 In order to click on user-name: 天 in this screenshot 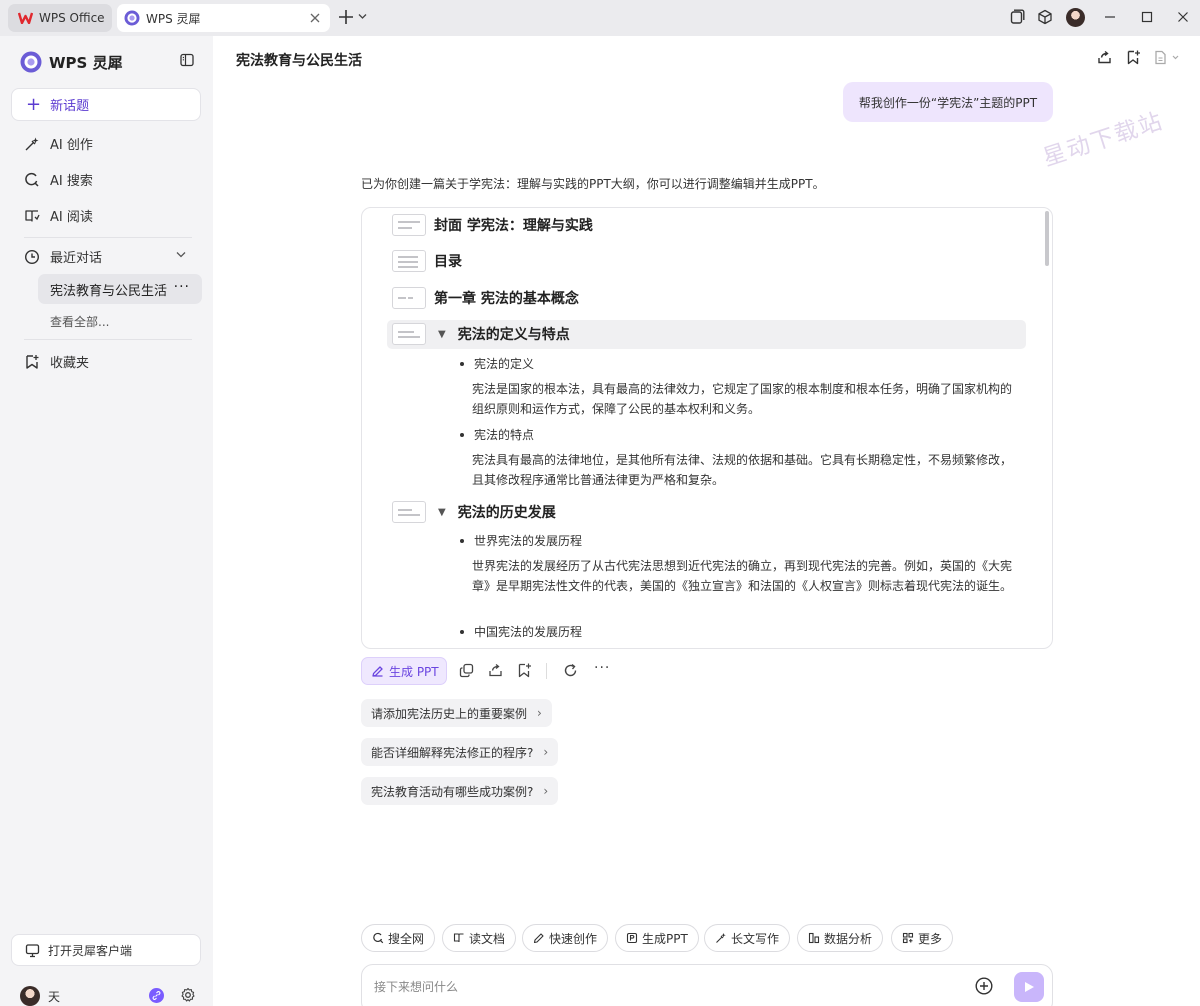, I will do `click(54, 997)`.